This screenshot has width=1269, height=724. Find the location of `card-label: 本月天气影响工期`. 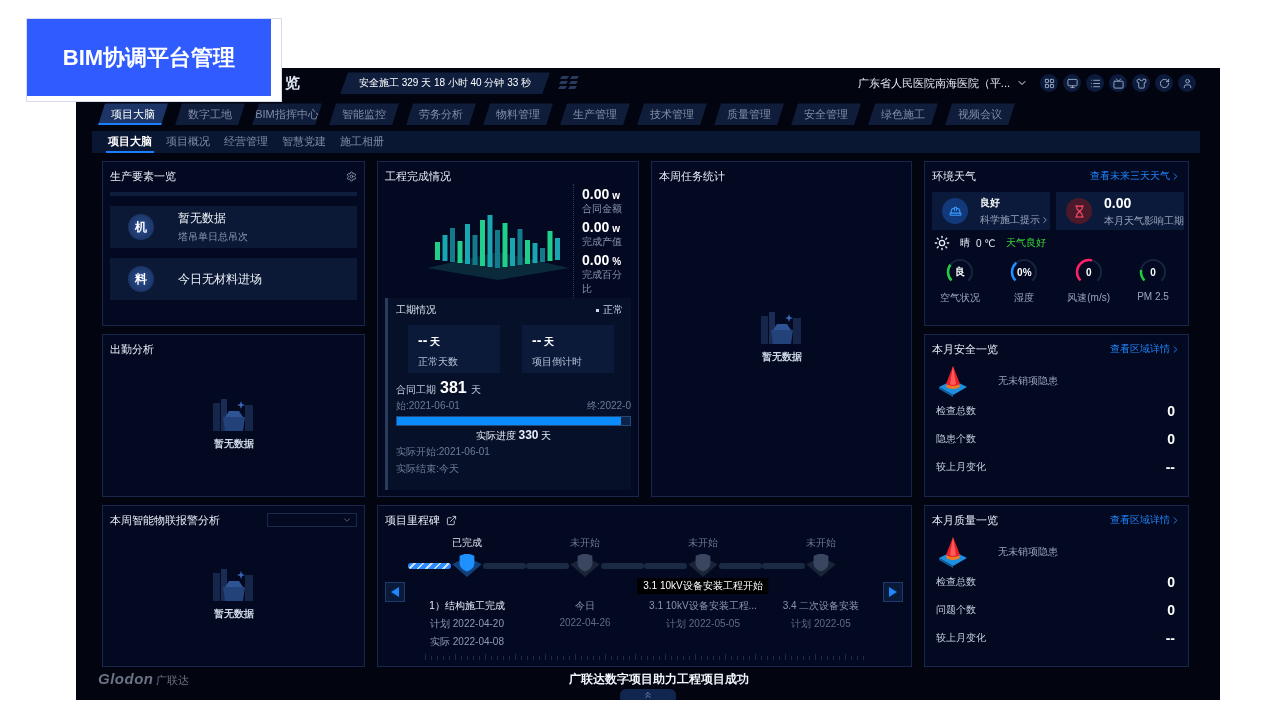

card-label: 本月天气影响工期 is located at coordinates (1144, 220).